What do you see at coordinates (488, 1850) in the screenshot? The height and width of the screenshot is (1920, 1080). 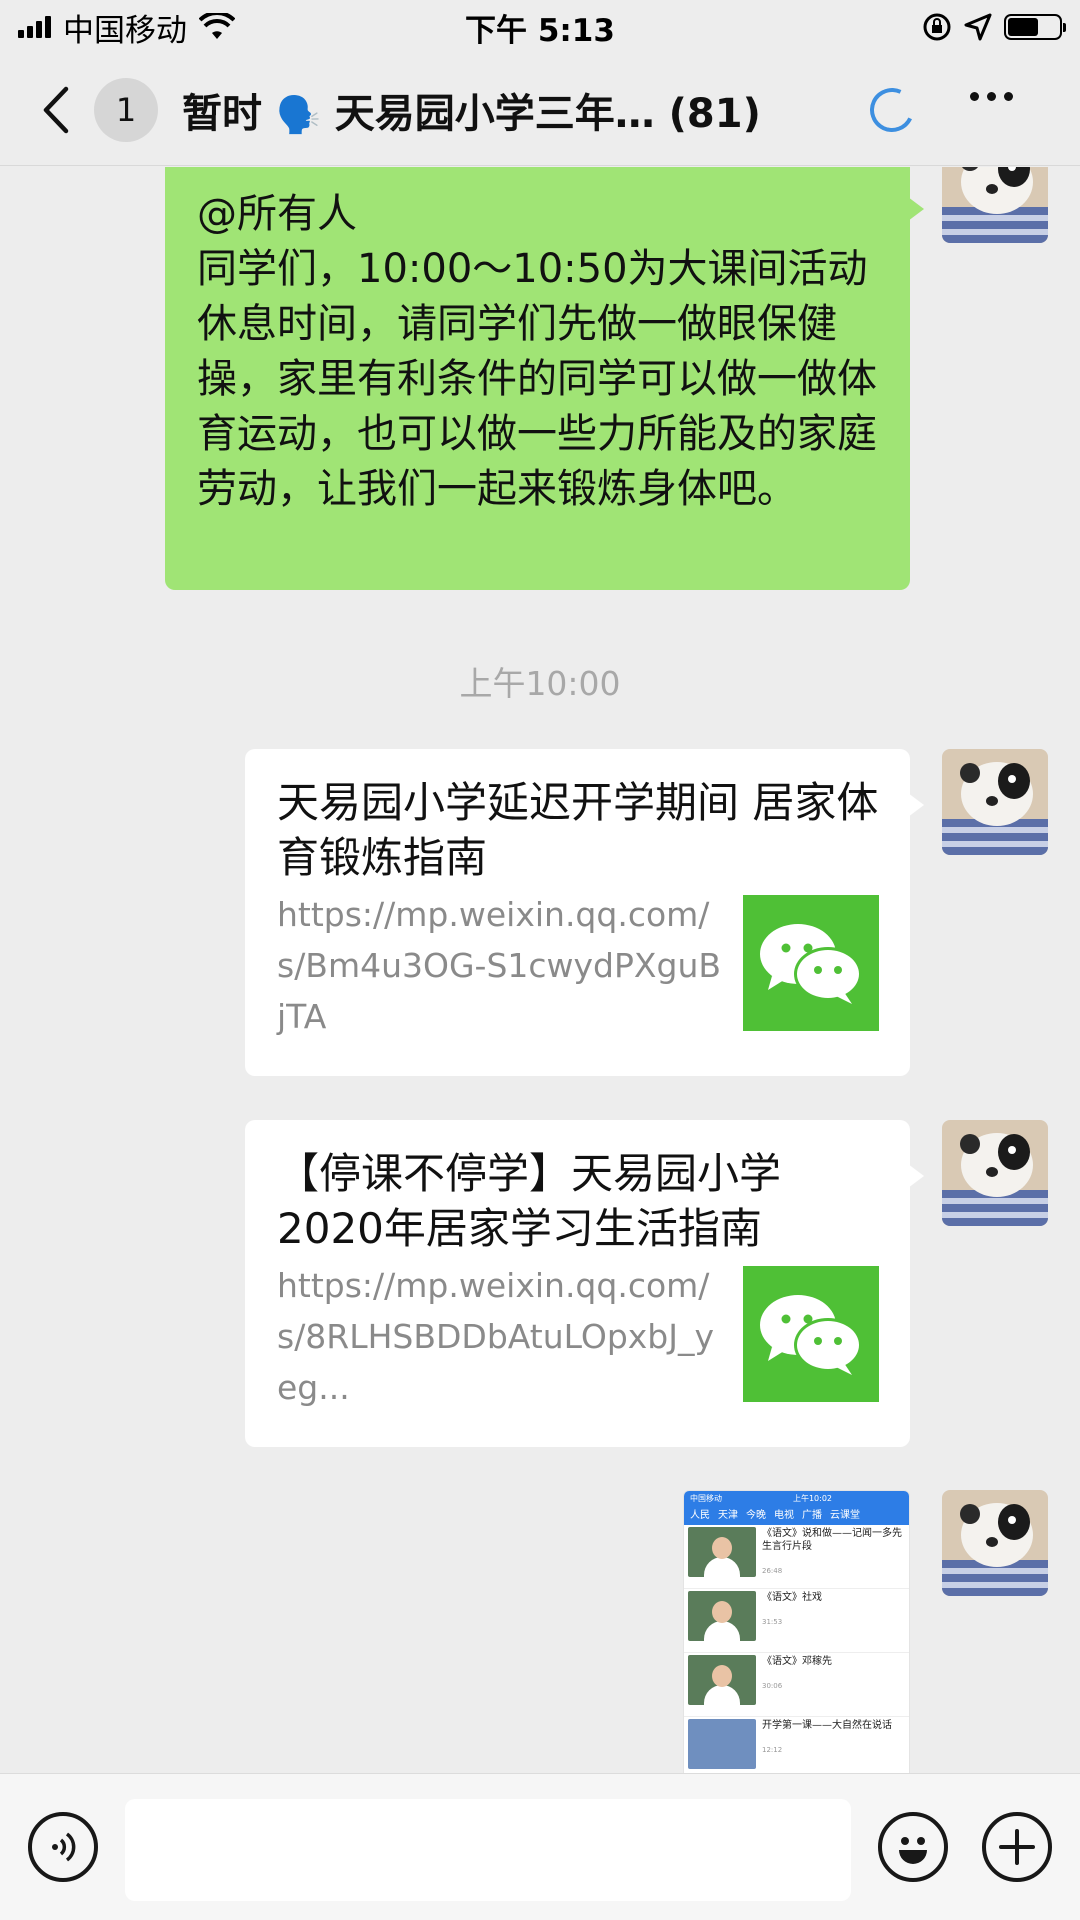 I see `message-input` at bounding box center [488, 1850].